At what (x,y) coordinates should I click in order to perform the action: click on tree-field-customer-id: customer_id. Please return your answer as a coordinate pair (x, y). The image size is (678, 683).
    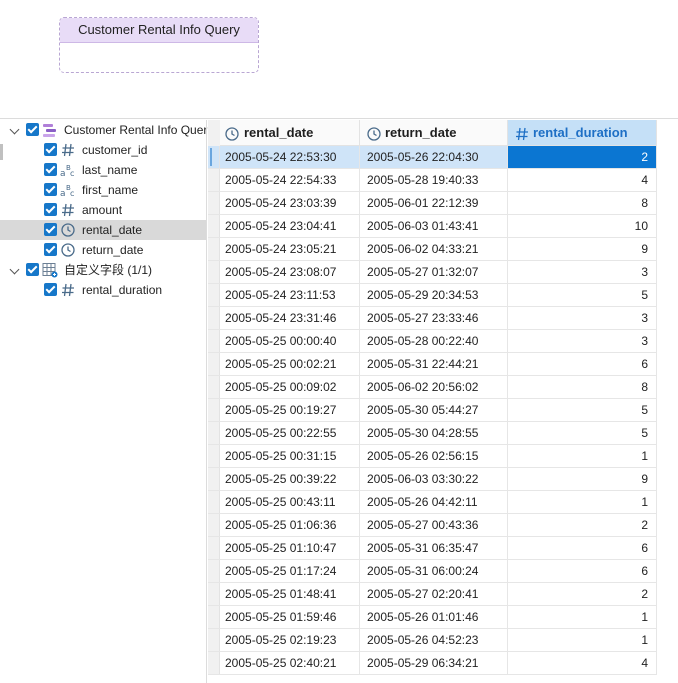
    Looking at the image, I should click on (103, 150).